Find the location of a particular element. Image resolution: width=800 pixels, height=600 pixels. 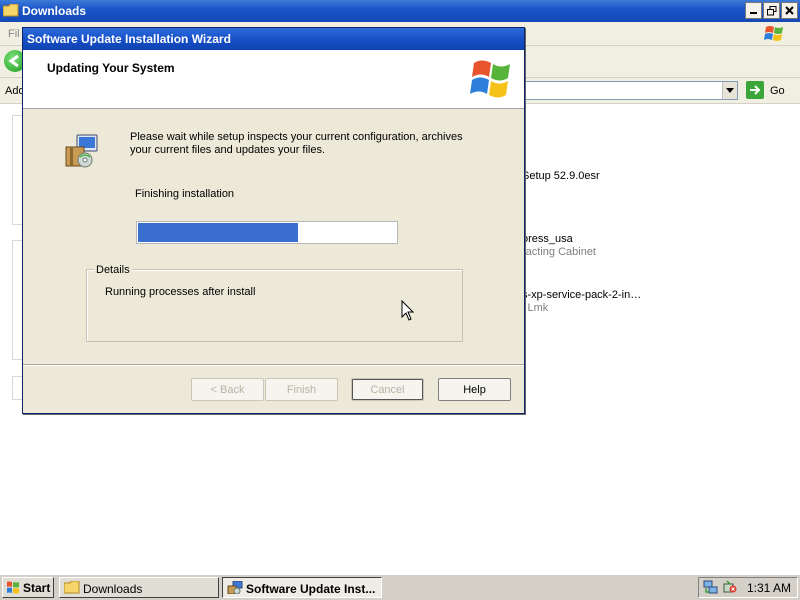

system-tray: 1:31 AM is located at coordinates (748, 587).